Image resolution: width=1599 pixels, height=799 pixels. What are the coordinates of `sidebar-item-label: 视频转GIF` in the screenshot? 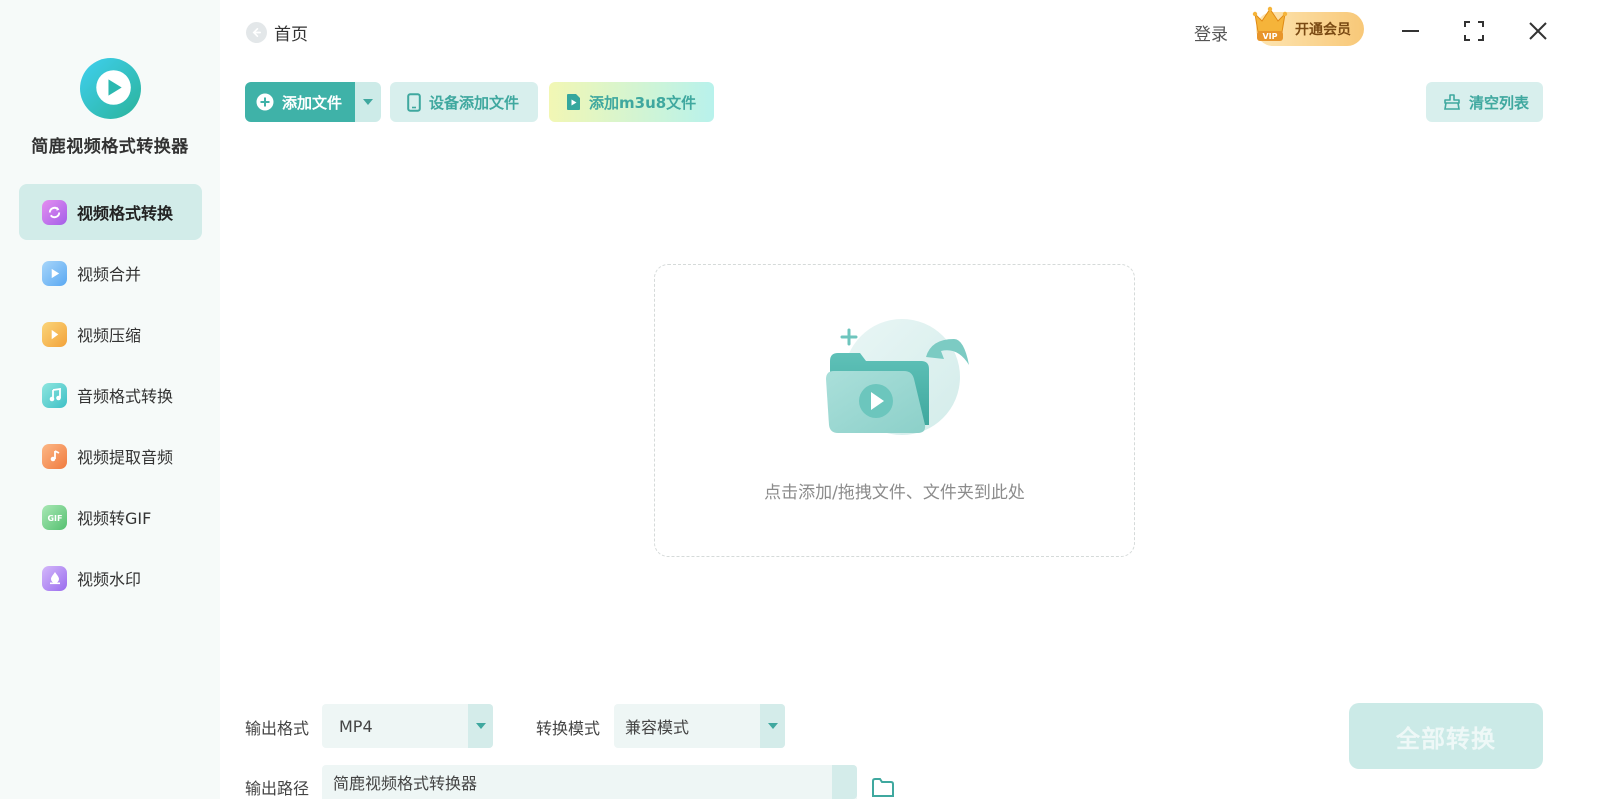 It's located at (114, 518).